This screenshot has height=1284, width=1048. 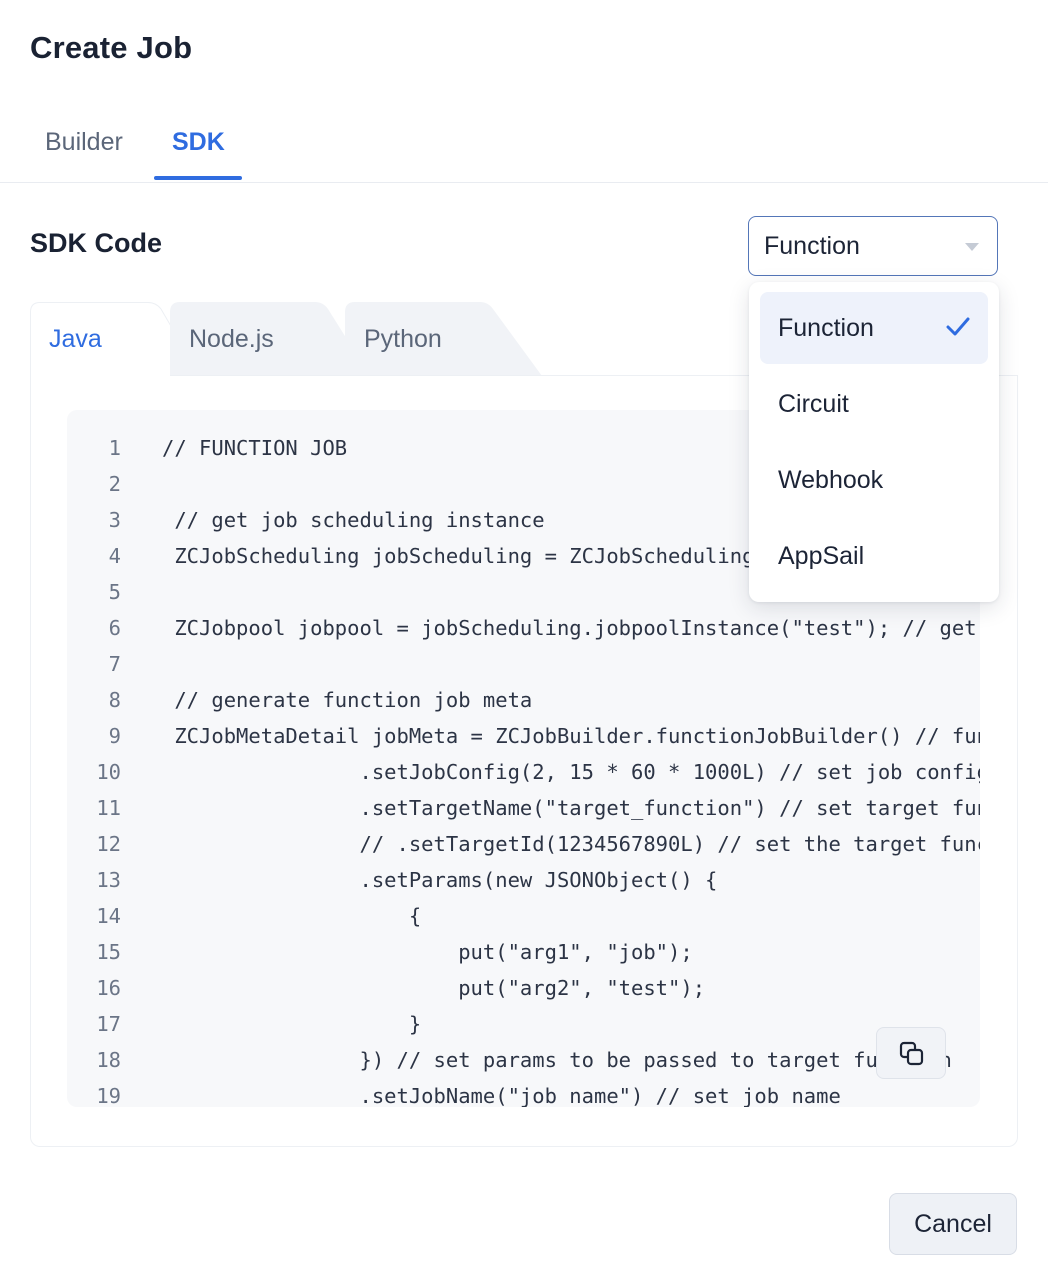 I want to click on line-number: 7, so click(x=114, y=664).